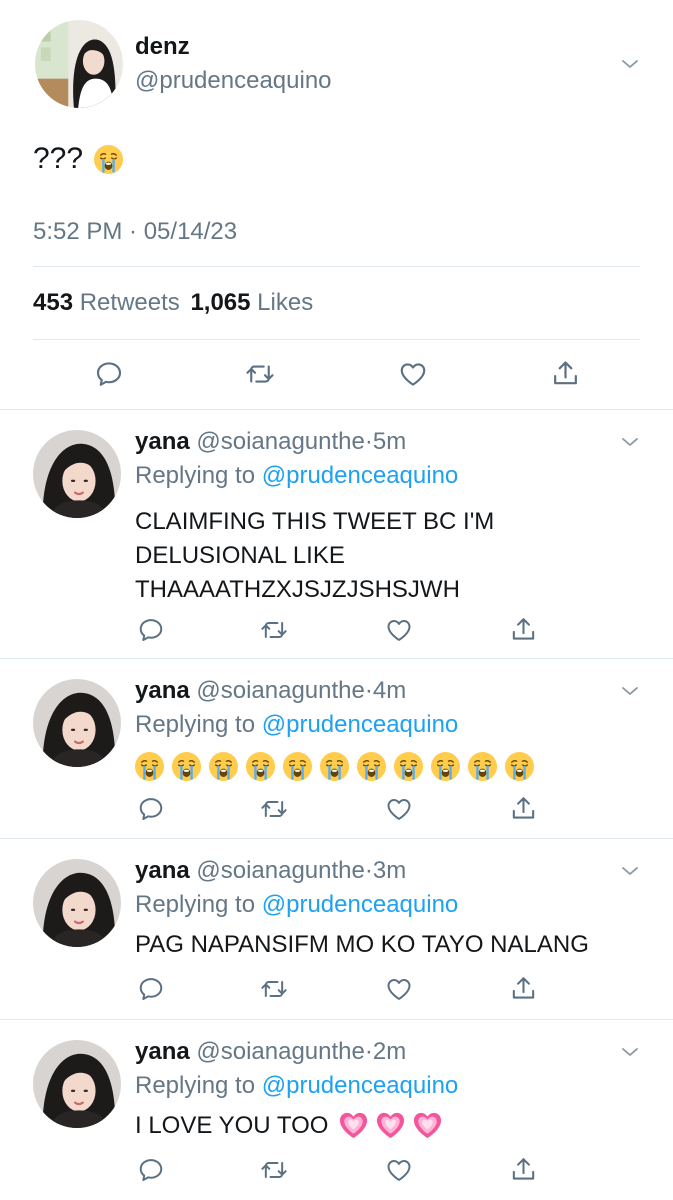  What do you see at coordinates (162, 47) in the screenshot?
I see `author-name: denz` at bounding box center [162, 47].